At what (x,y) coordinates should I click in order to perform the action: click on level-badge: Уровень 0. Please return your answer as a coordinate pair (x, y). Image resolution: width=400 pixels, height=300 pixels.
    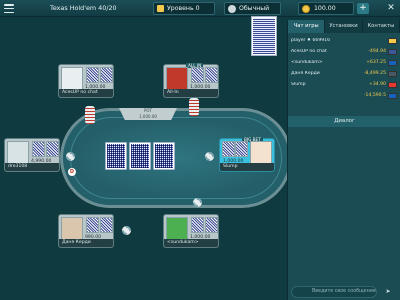
    Looking at the image, I should click on (184, 8).